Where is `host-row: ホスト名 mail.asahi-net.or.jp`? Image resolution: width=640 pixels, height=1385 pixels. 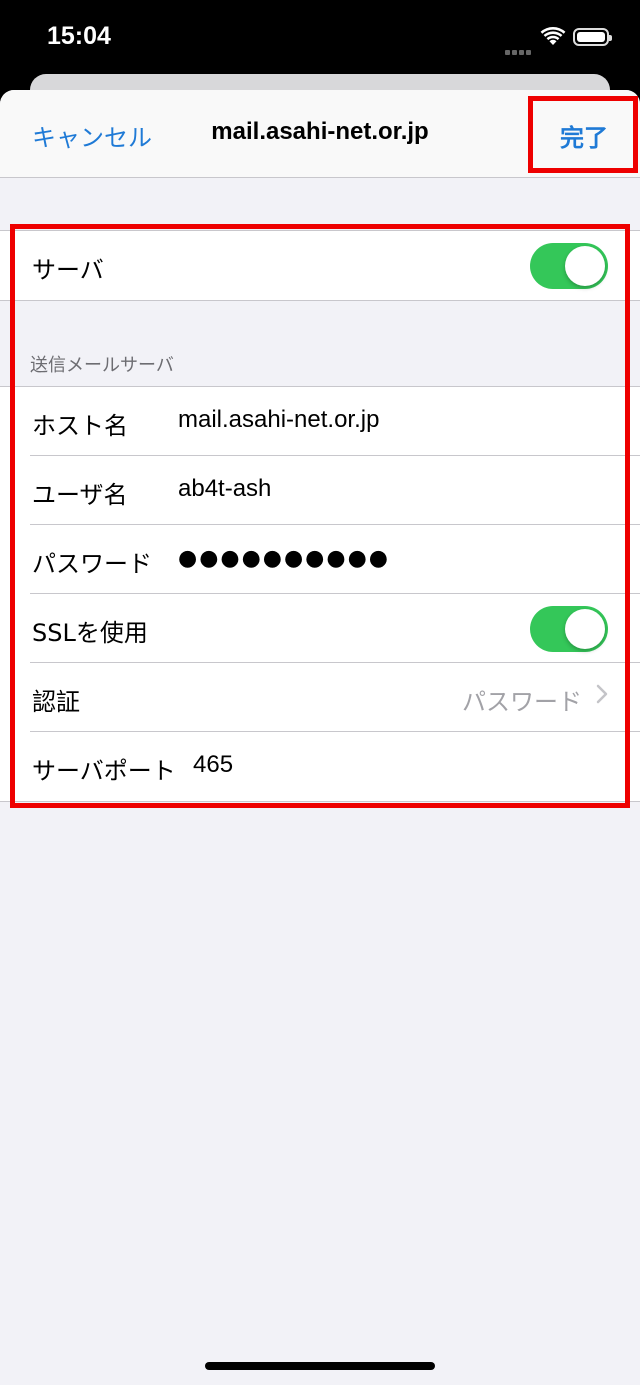 host-row: ホスト名 mail.asahi-net.or.jp is located at coordinates (320, 421).